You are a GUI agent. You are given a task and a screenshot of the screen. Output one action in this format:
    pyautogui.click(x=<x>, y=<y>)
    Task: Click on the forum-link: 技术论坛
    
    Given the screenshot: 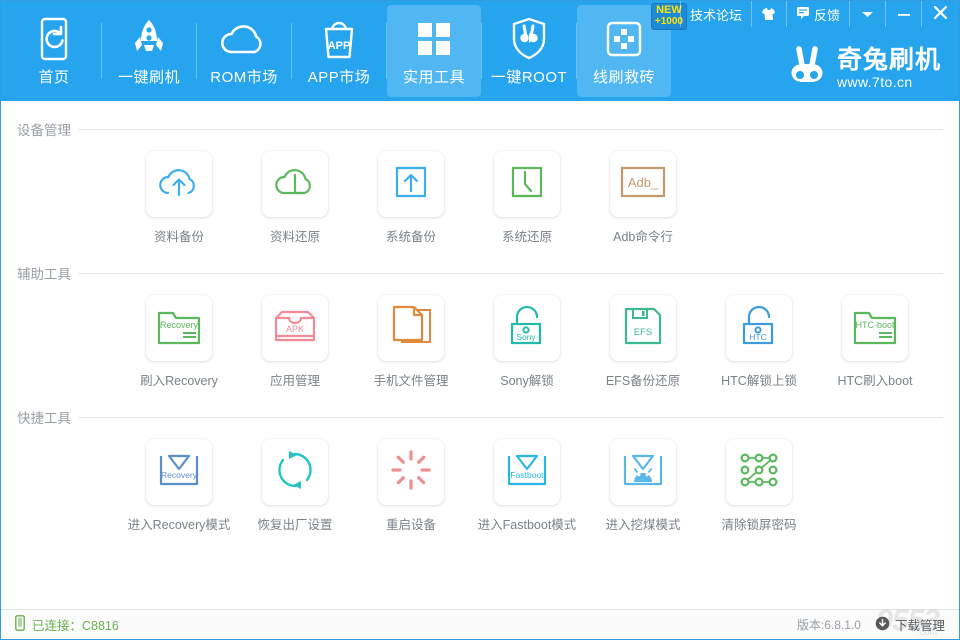 What is the action you would take?
    pyautogui.click(x=715, y=14)
    